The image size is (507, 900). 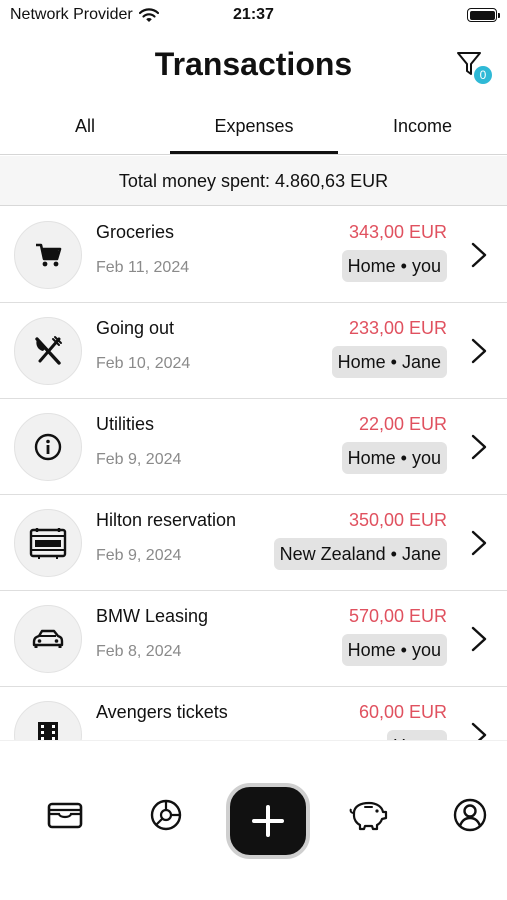 I want to click on transaction-title: Groceries, so click(x=135, y=232).